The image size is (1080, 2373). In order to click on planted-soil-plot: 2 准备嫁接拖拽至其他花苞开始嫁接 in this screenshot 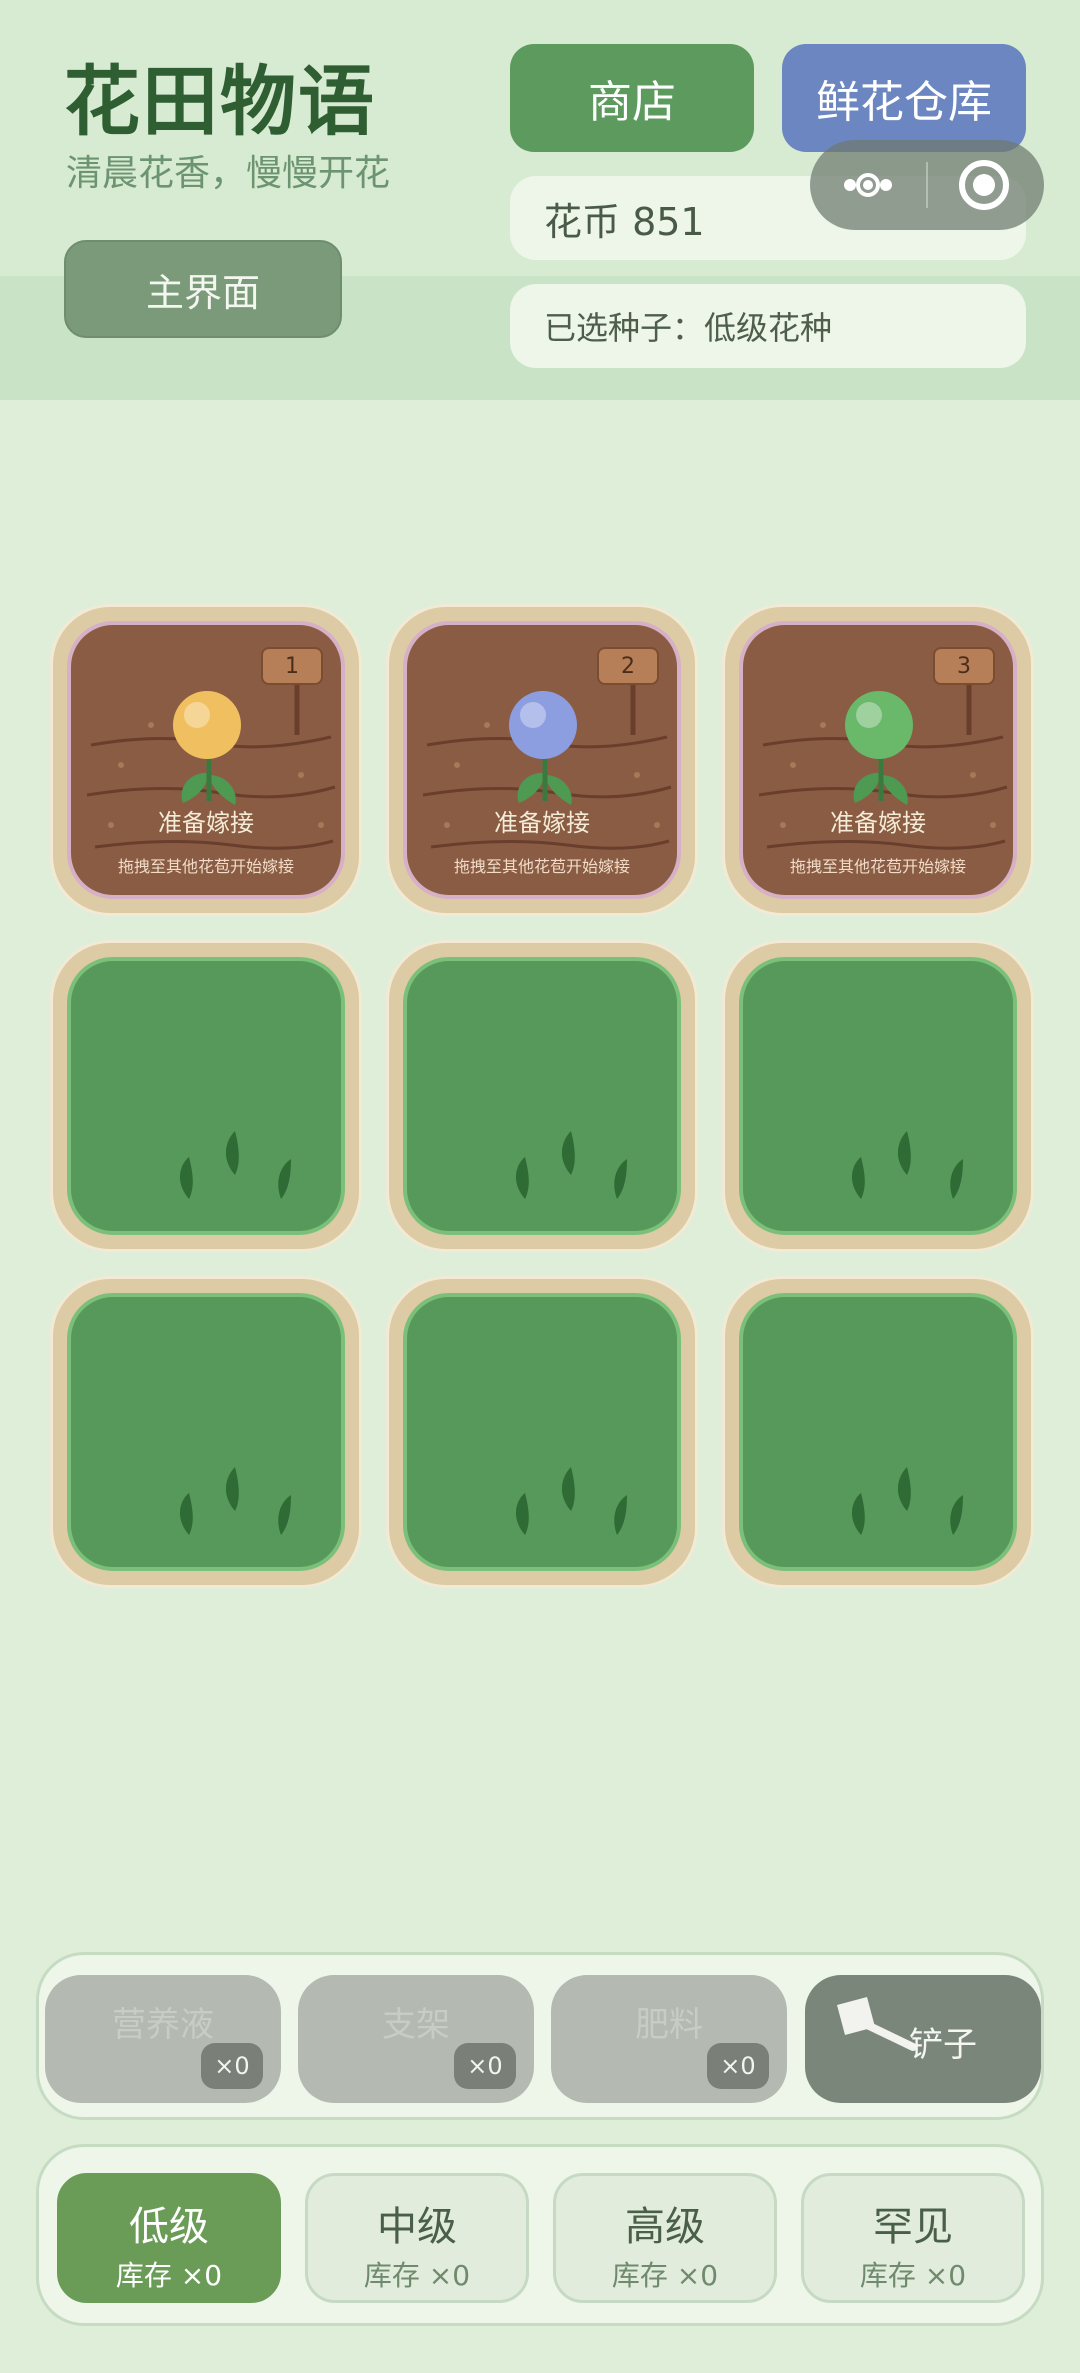, I will do `click(542, 760)`.